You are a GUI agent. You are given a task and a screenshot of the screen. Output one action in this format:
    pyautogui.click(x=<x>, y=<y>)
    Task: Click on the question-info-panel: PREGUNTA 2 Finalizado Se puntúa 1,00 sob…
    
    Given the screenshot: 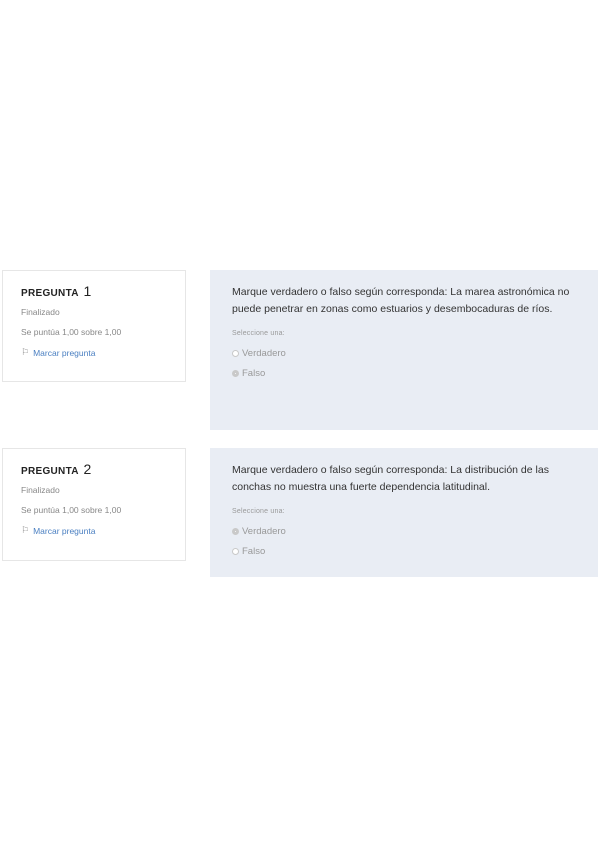 What is the action you would take?
    pyautogui.click(x=94, y=504)
    